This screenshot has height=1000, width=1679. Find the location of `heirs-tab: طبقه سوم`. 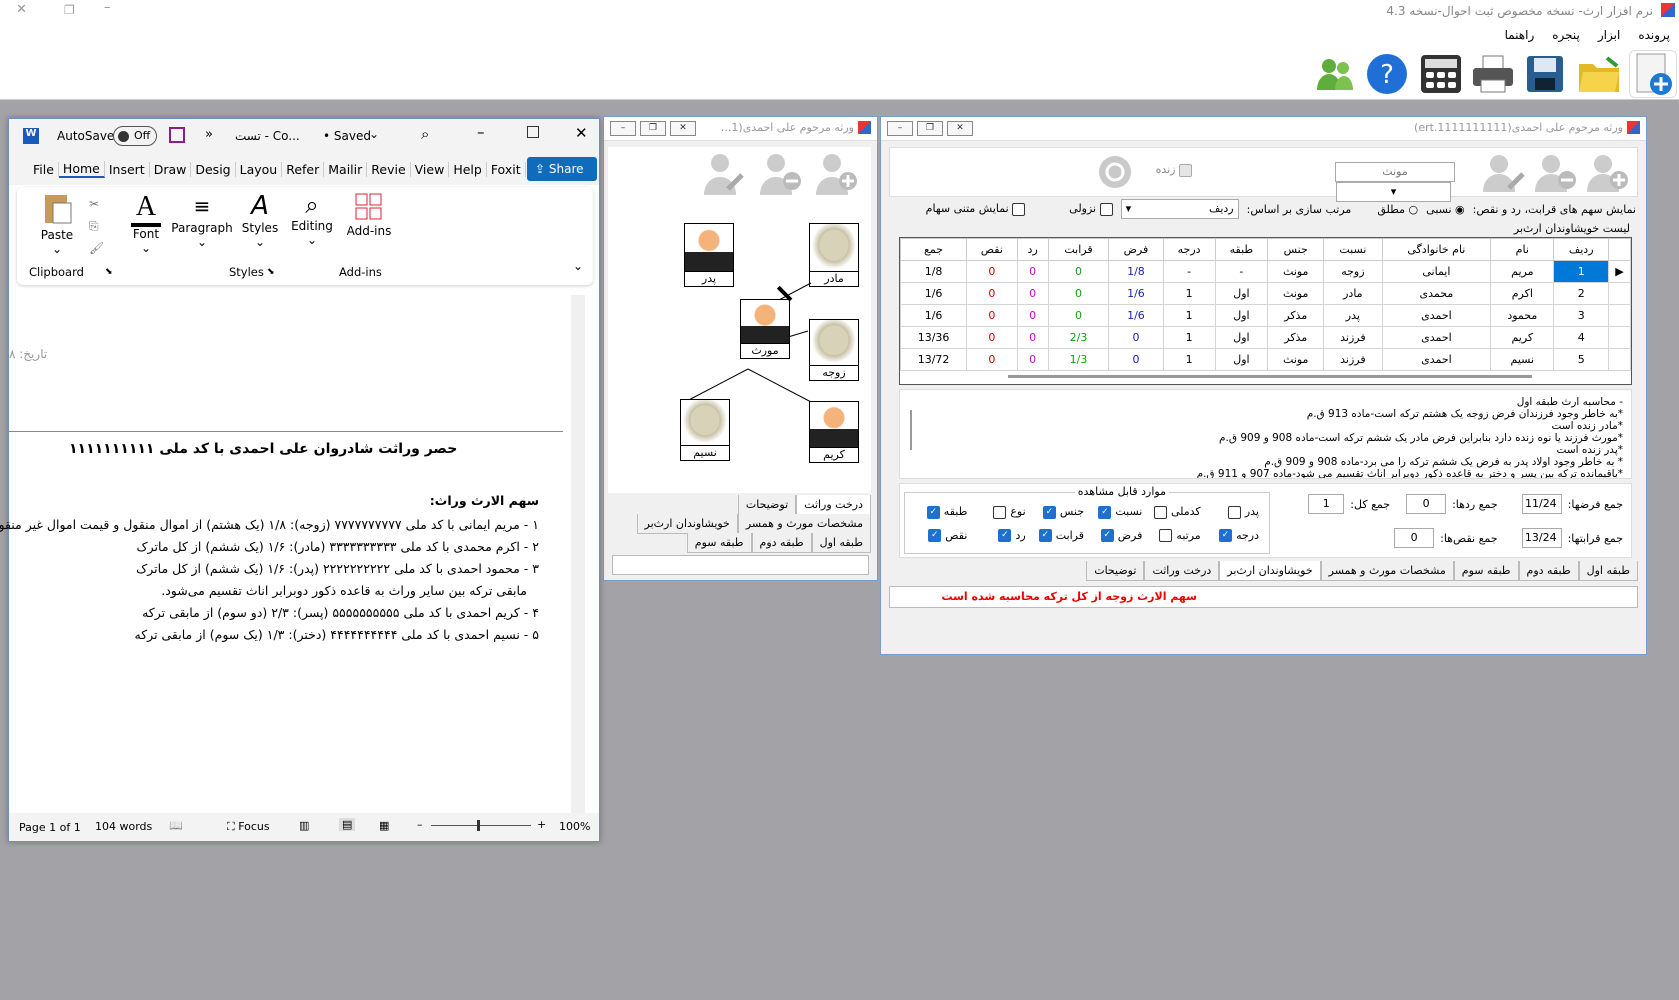

heirs-tab: طبقه سوم is located at coordinates (1486, 571).